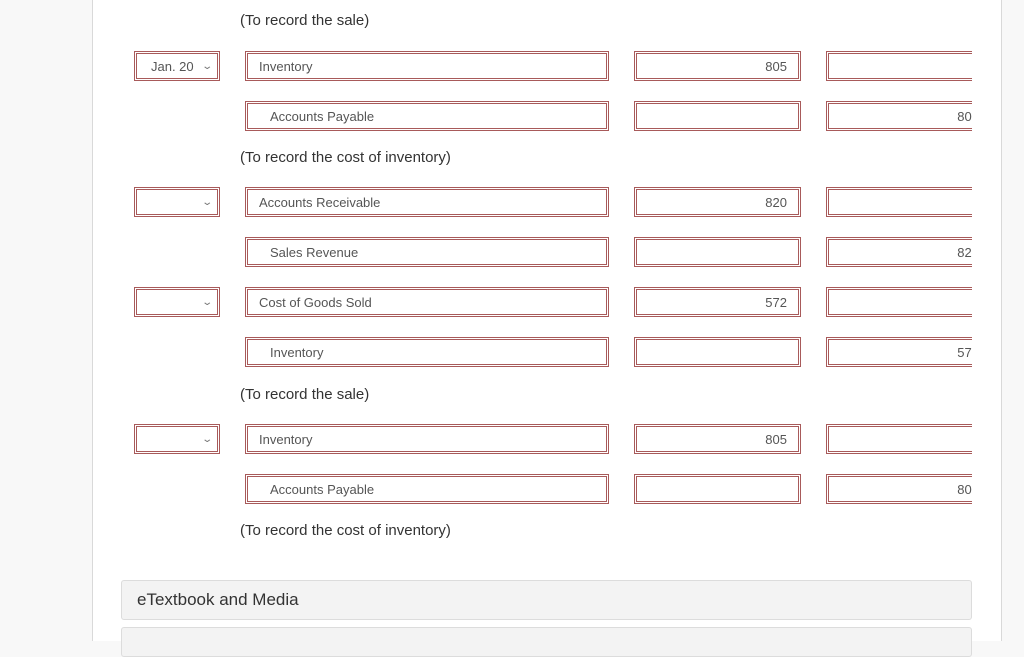  Describe the element at coordinates (427, 302) in the screenshot. I see `account-input: Cost of Goods Sold` at that location.